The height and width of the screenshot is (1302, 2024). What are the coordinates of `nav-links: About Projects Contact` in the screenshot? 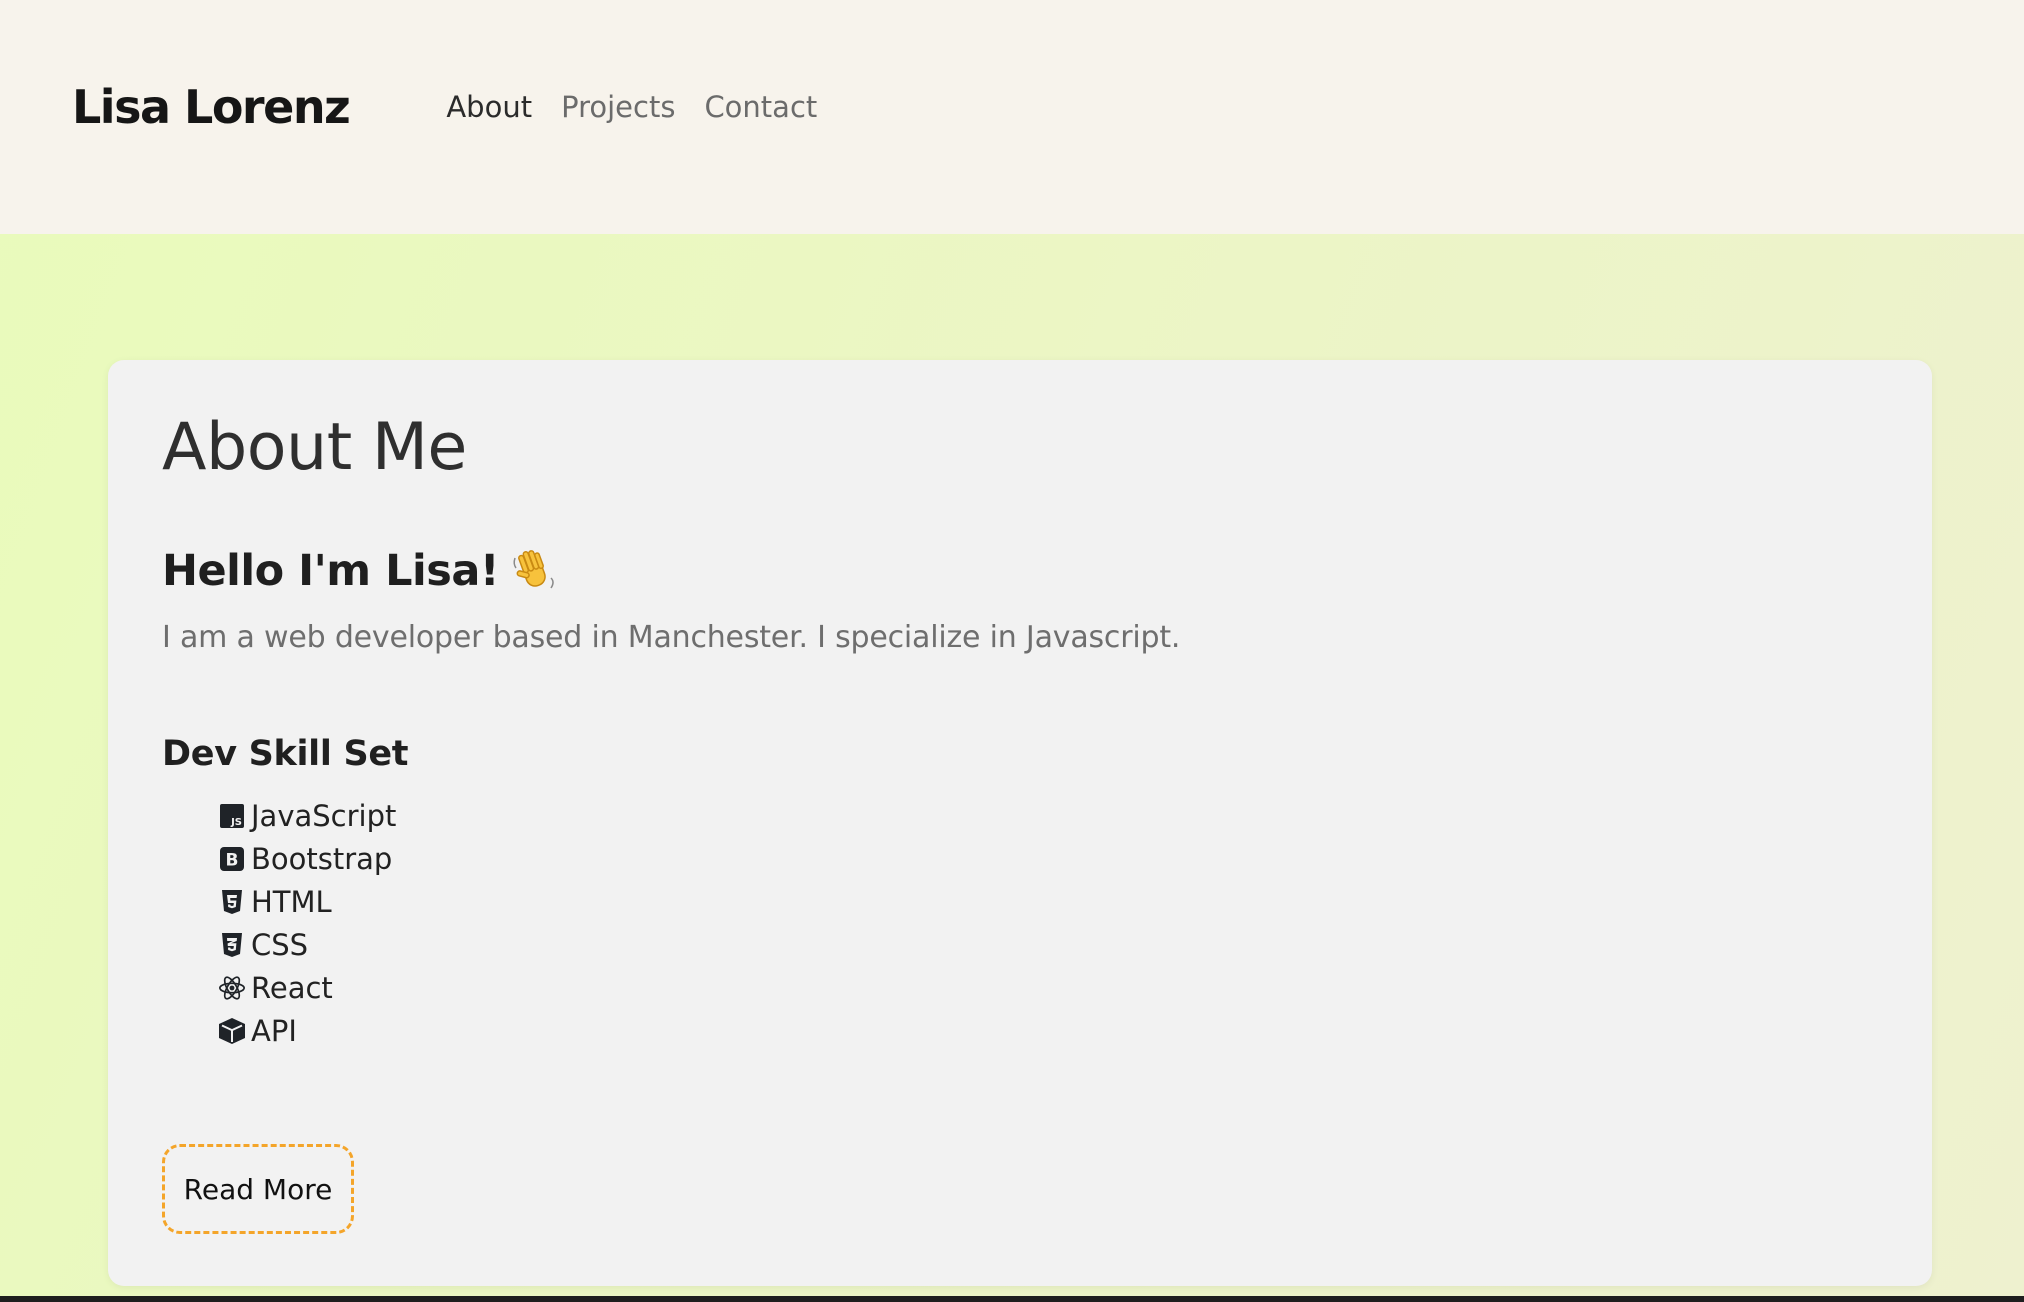 It's located at (631, 107).